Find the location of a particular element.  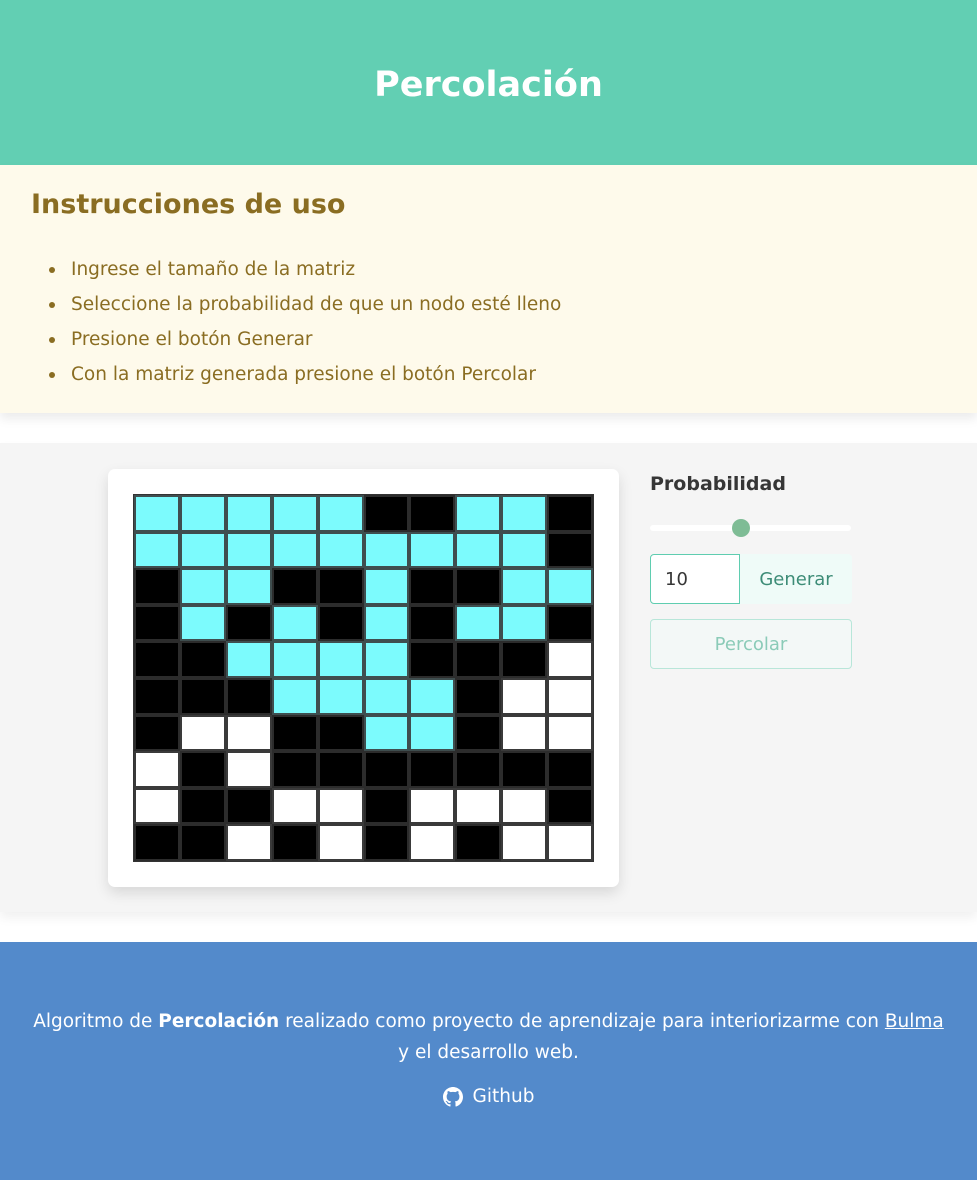

instructions-title: Instrucciones de uso is located at coordinates (188, 204).